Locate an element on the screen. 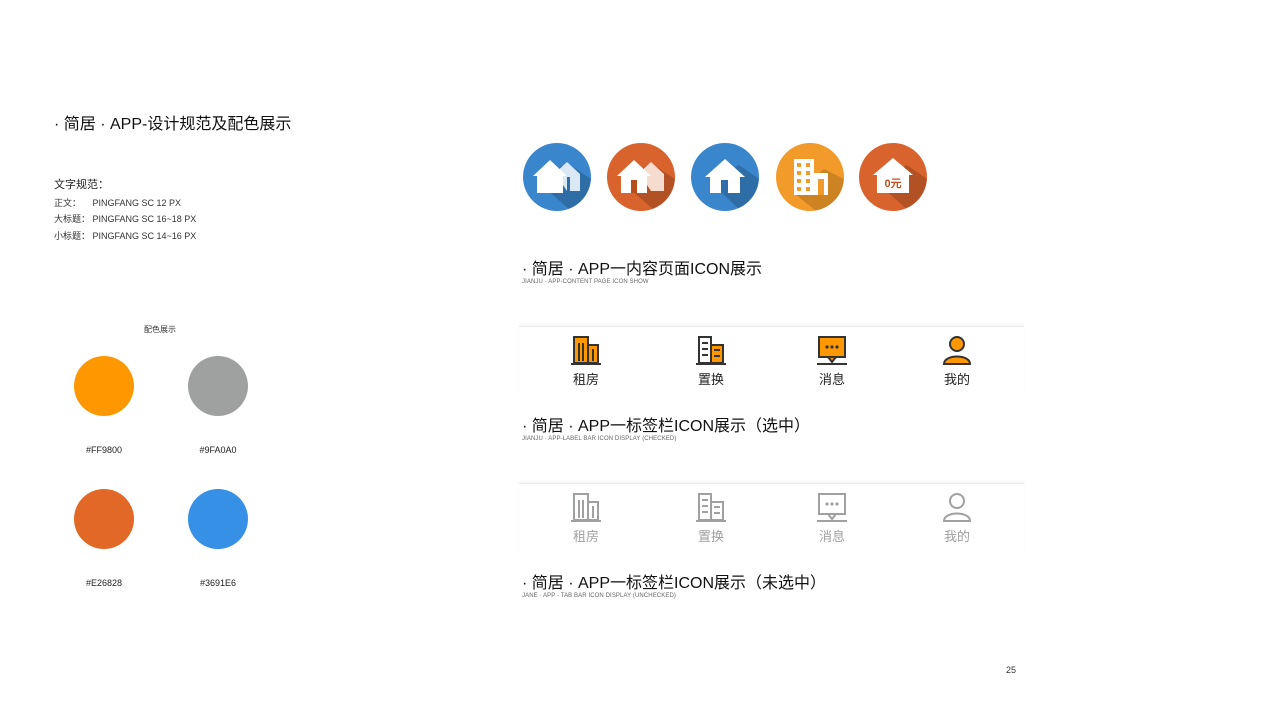 This screenshot has width=1280, height=720. color-swatch-red-orange is located at coordinates (104, 519).